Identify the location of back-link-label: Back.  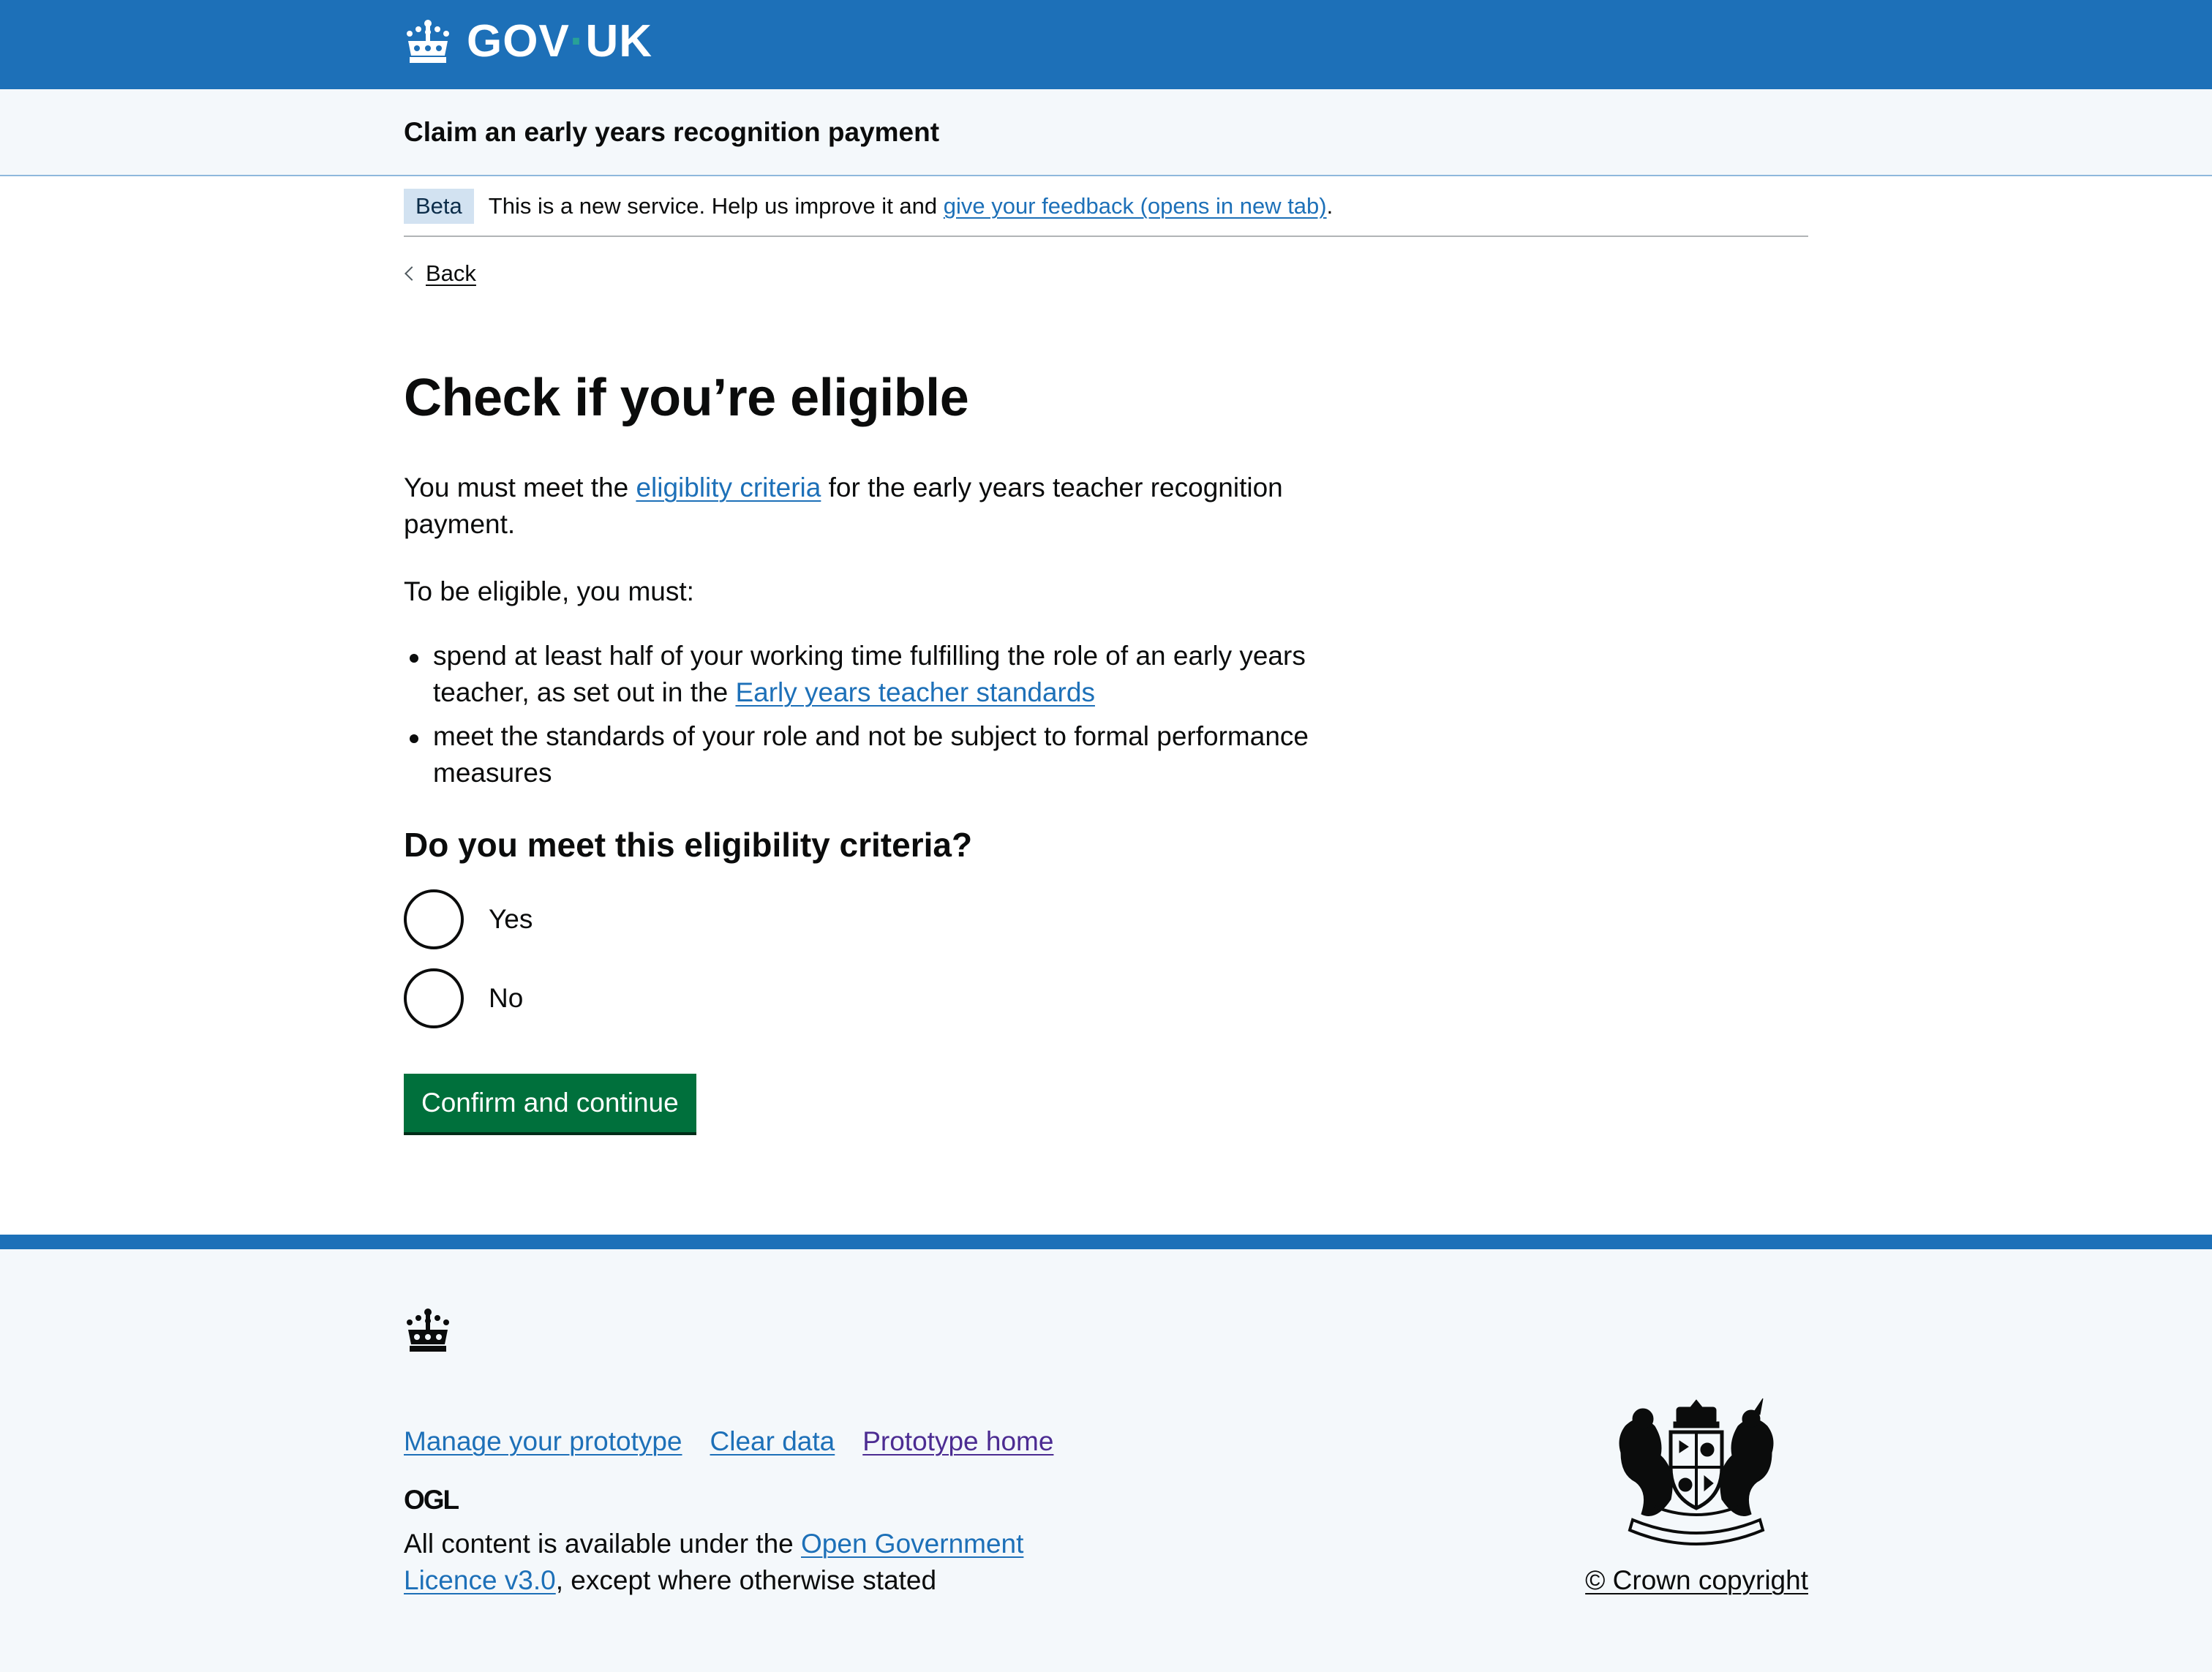
(451, 273).